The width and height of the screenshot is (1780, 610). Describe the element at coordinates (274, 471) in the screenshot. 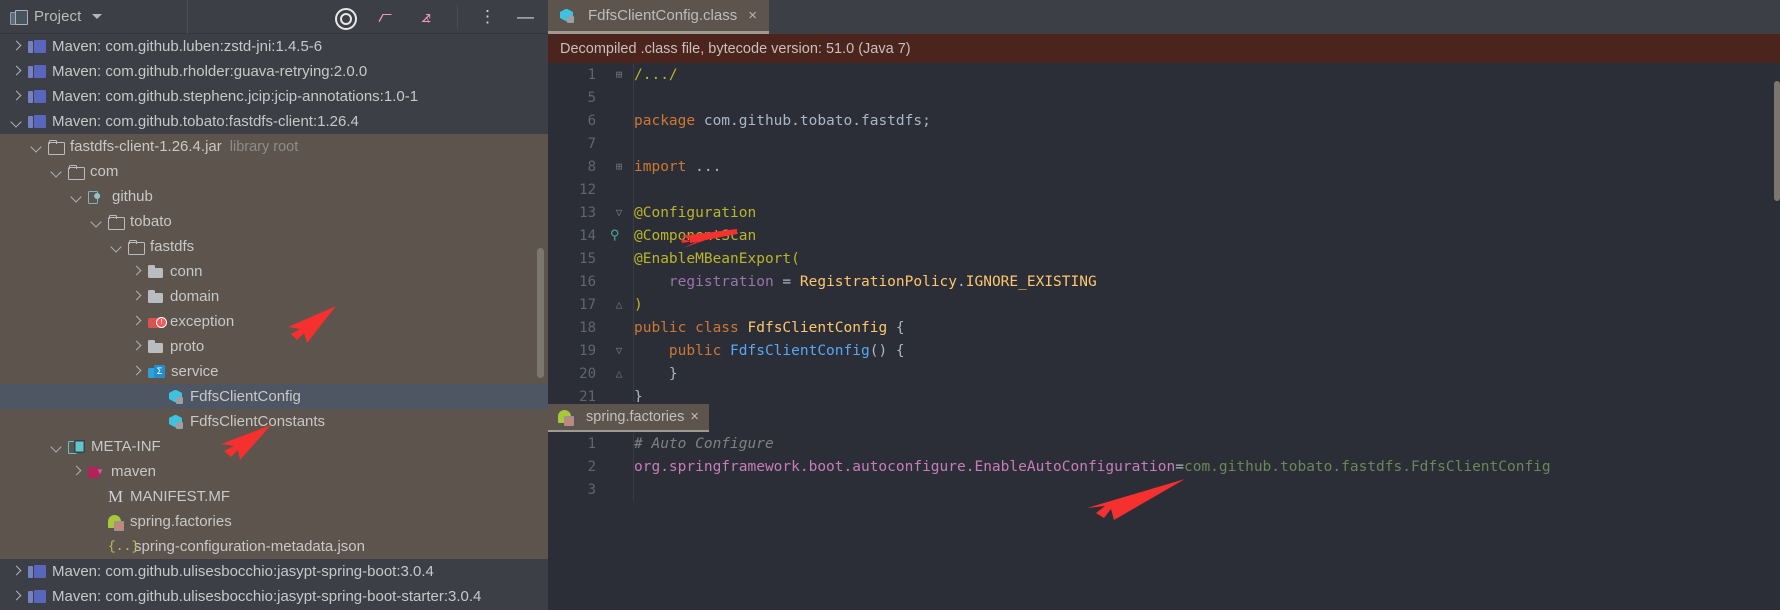

I see `tree-row: maven` at that location.